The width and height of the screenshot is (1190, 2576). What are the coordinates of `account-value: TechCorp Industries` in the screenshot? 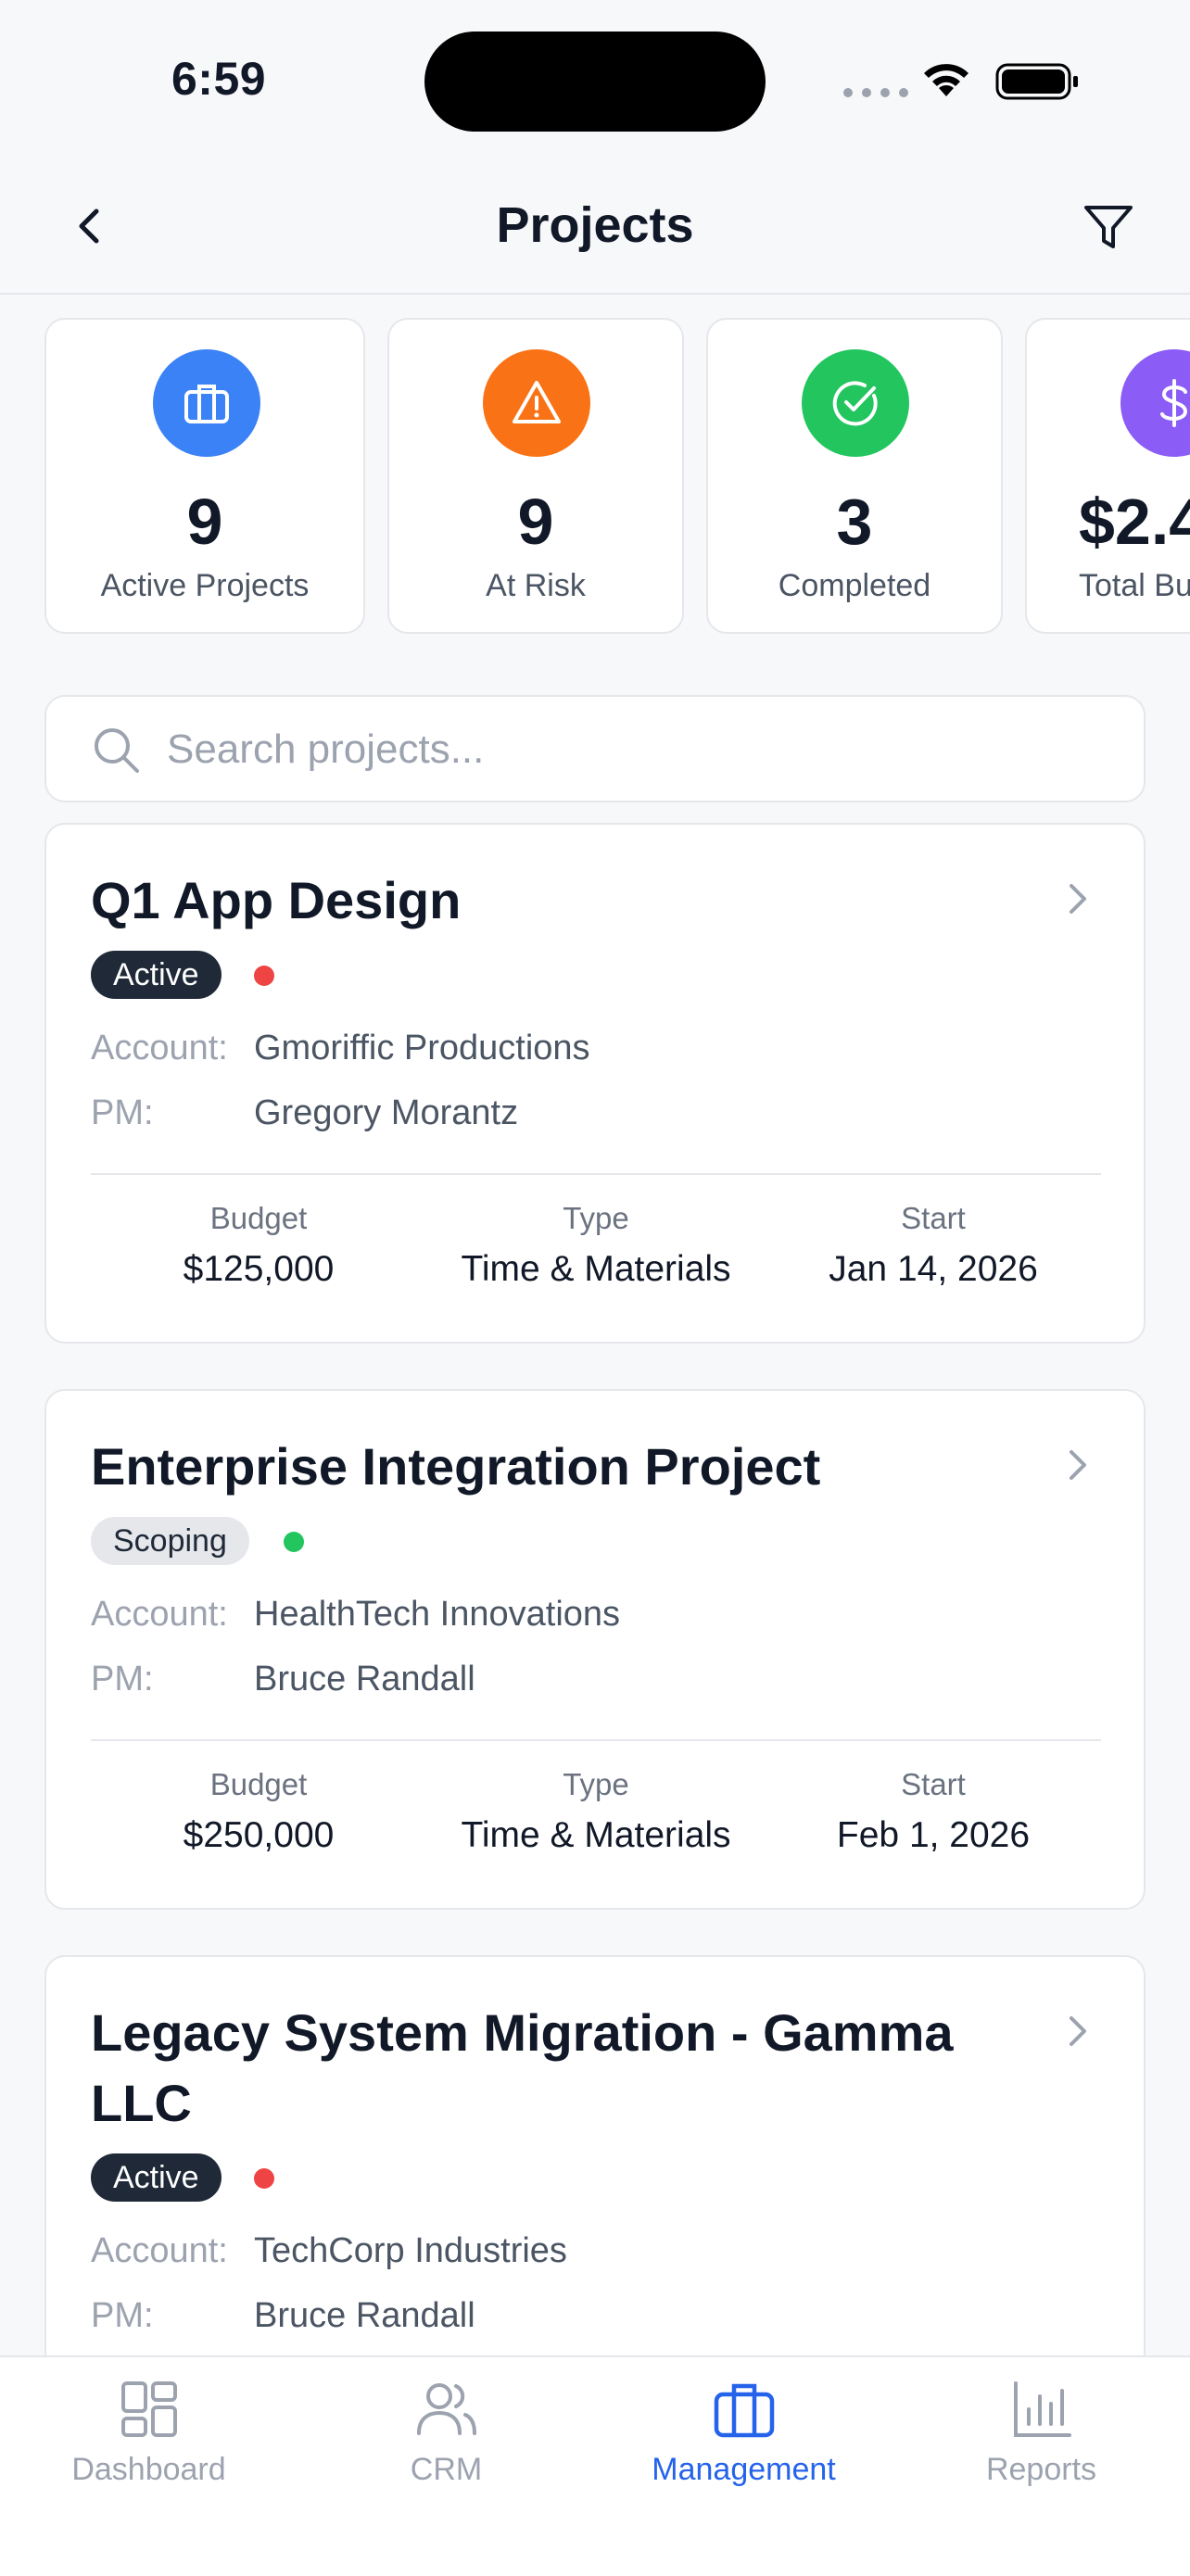 It's located at (410, 2250).